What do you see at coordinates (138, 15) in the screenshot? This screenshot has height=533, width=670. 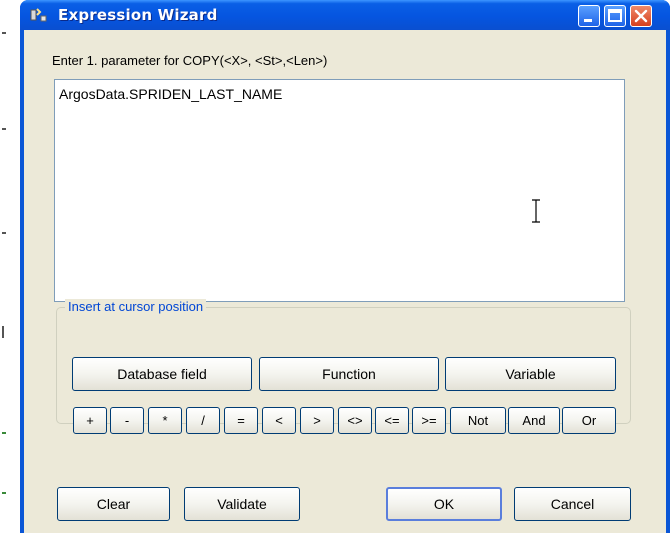 I see `window-title: Expression Wizard` at bounding box center [138, 15].